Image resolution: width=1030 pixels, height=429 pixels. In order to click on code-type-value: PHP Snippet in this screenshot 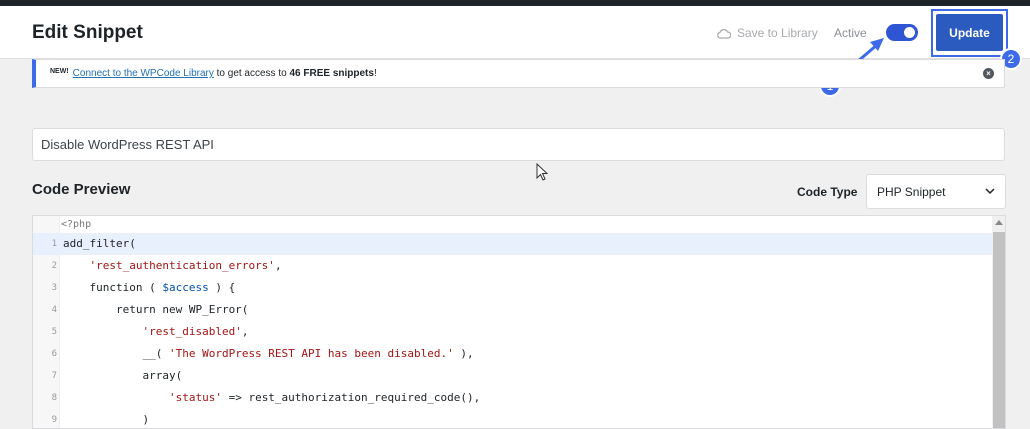, I will do `click(911, 191)`.